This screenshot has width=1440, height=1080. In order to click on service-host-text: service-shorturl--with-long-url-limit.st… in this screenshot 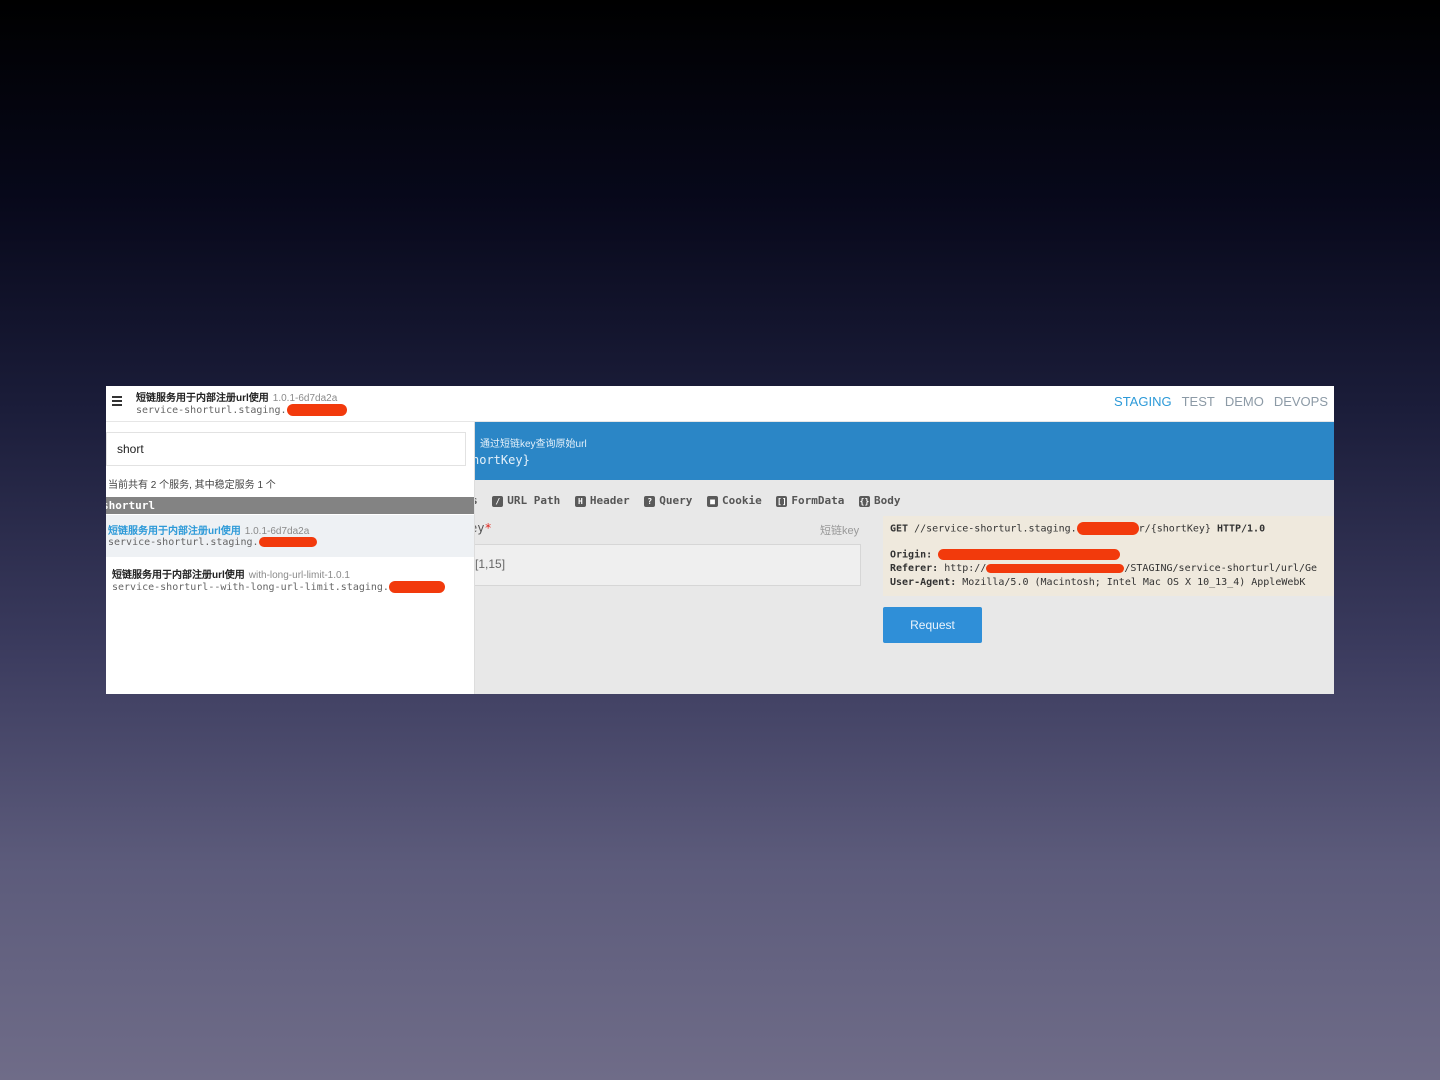, I will do `click(250, 587)`.